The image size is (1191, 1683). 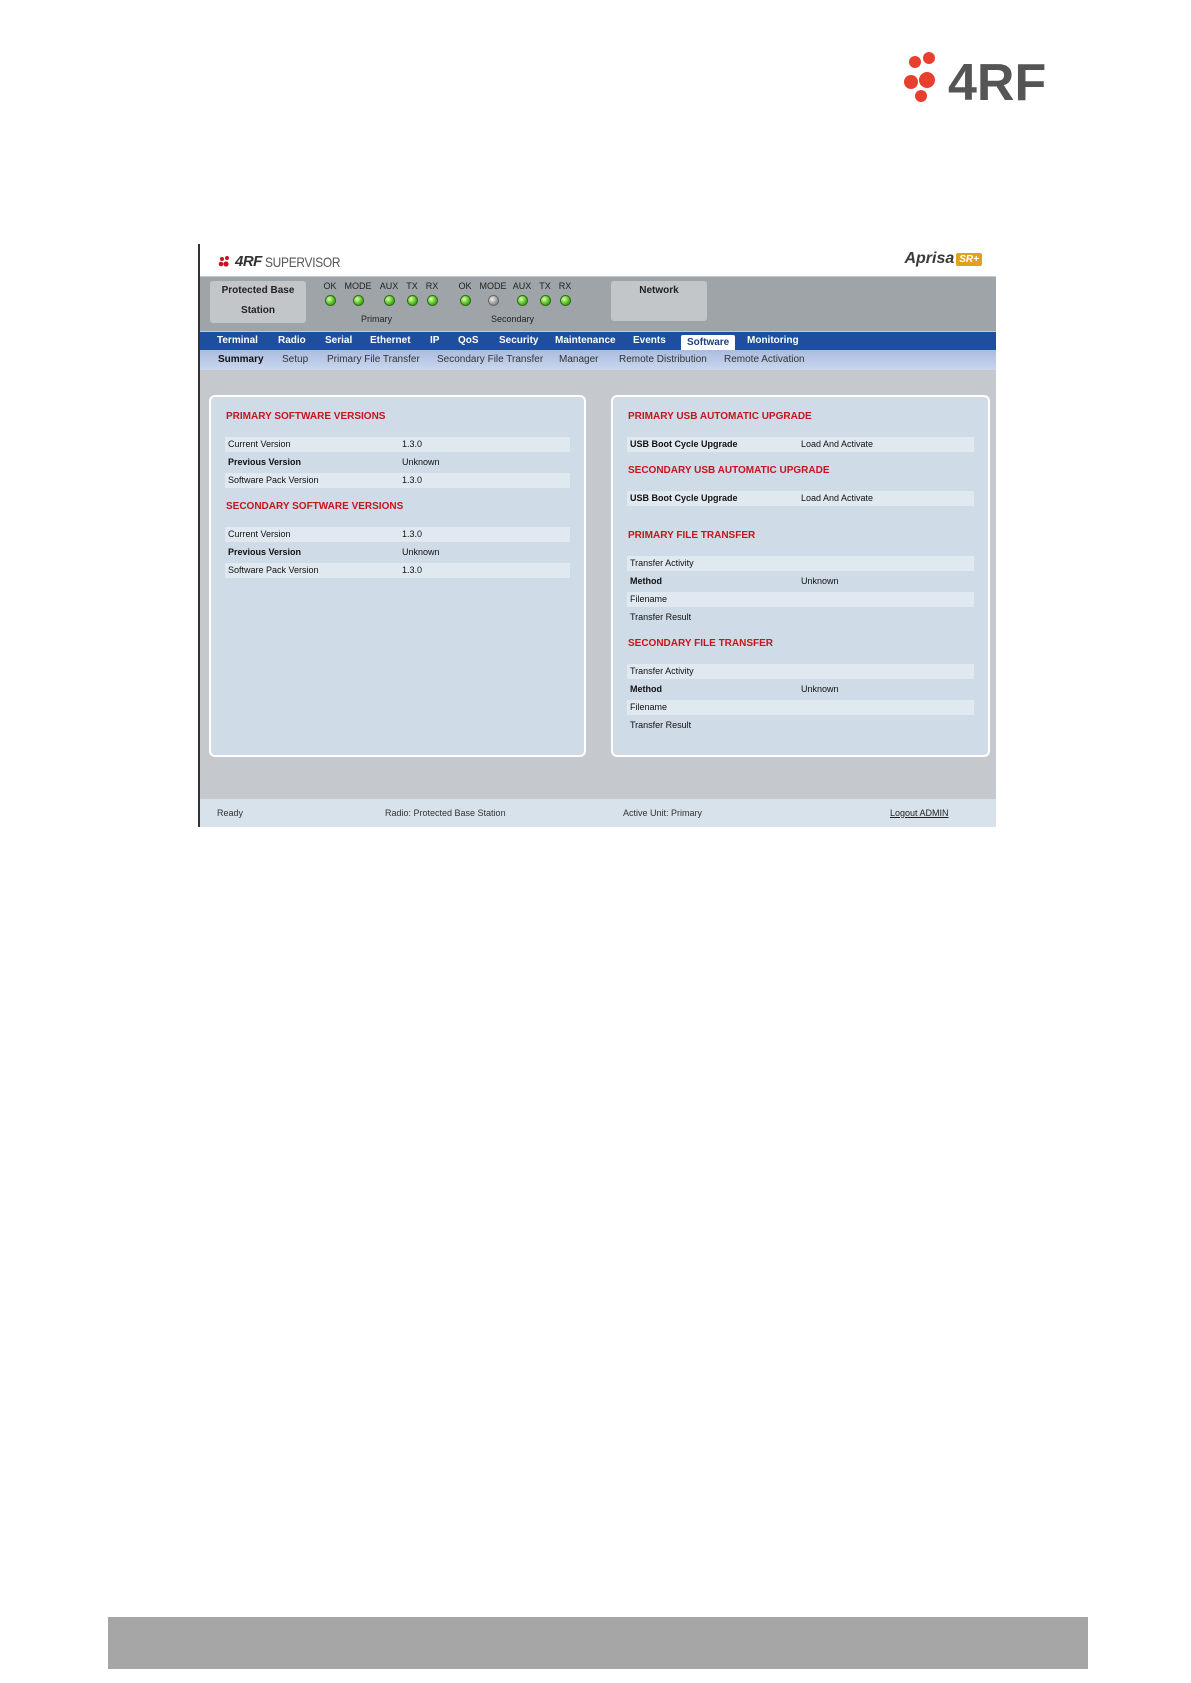 I want to click on primary-file-transfer-title: PRIMARY FILE TRANSFER, so click(x=692, y=535).